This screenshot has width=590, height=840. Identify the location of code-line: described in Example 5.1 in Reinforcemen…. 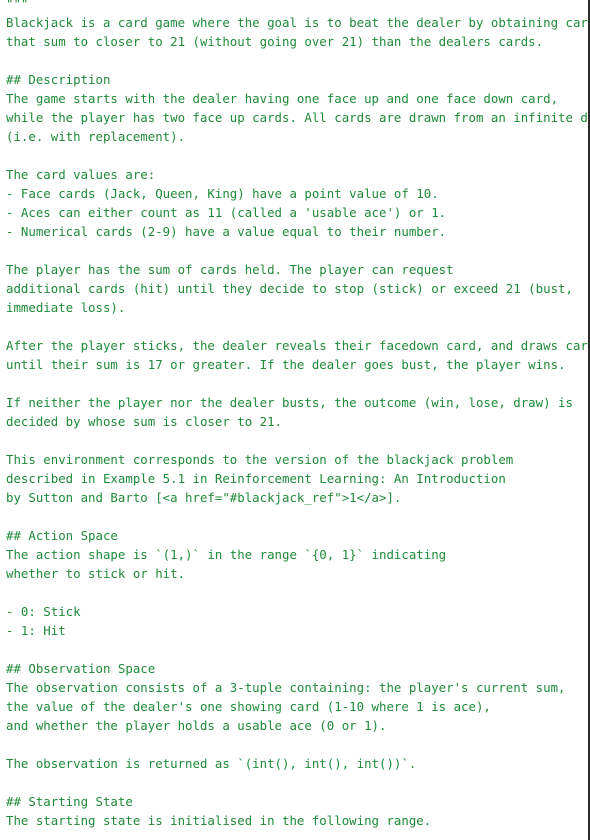
(256, 478).